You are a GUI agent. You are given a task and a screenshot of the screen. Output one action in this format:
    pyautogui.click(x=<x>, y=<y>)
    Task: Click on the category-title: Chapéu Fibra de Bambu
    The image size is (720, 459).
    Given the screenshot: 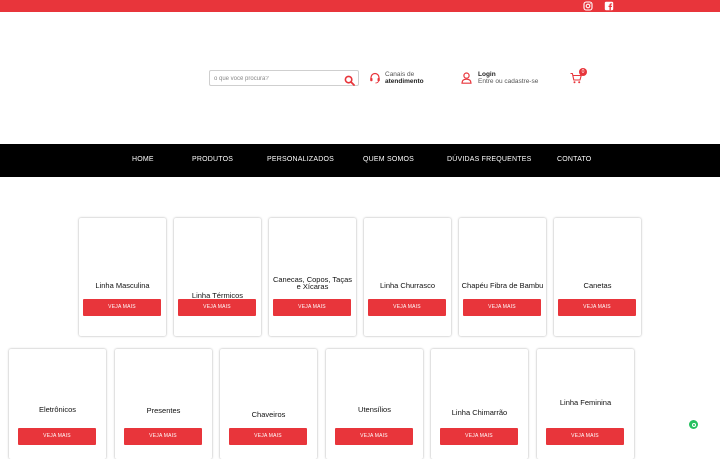 What is the action you would take?
    pyautogui.click(x=502, y=285)
    